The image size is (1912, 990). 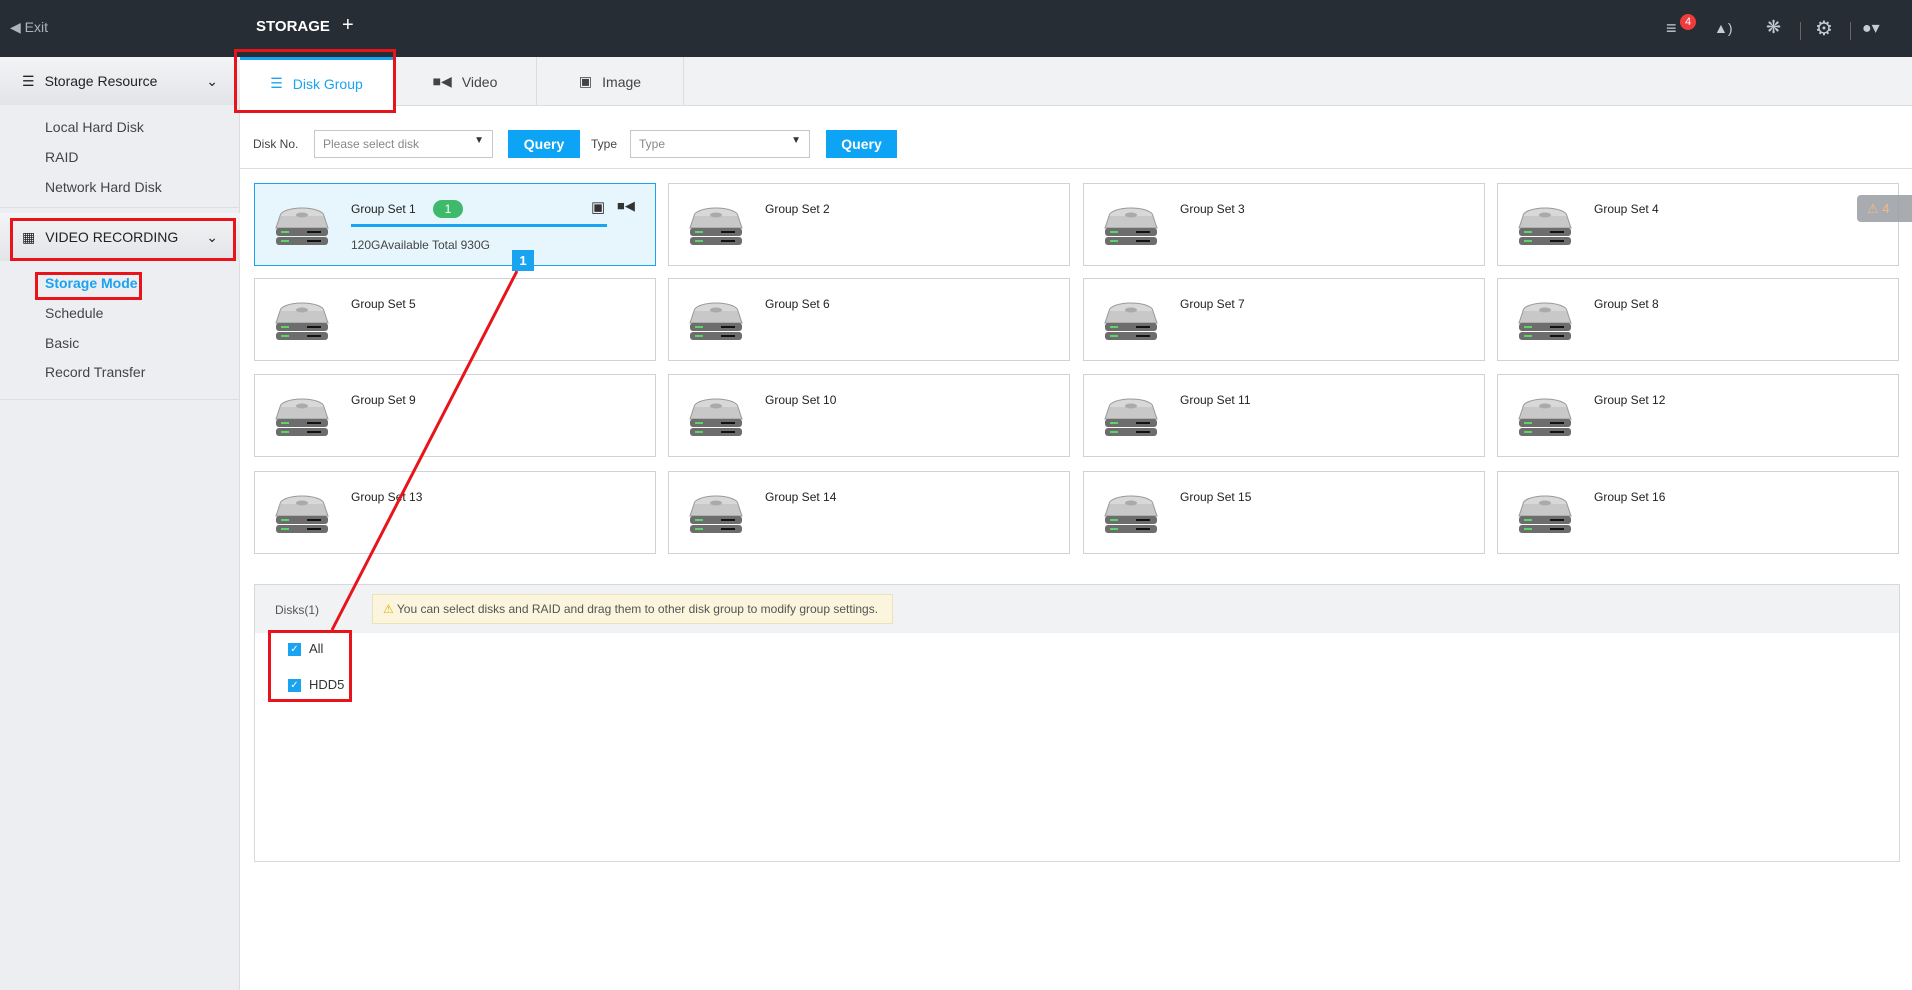 I want to click on group-name: Group Set 1, so click(x=383, y=209).